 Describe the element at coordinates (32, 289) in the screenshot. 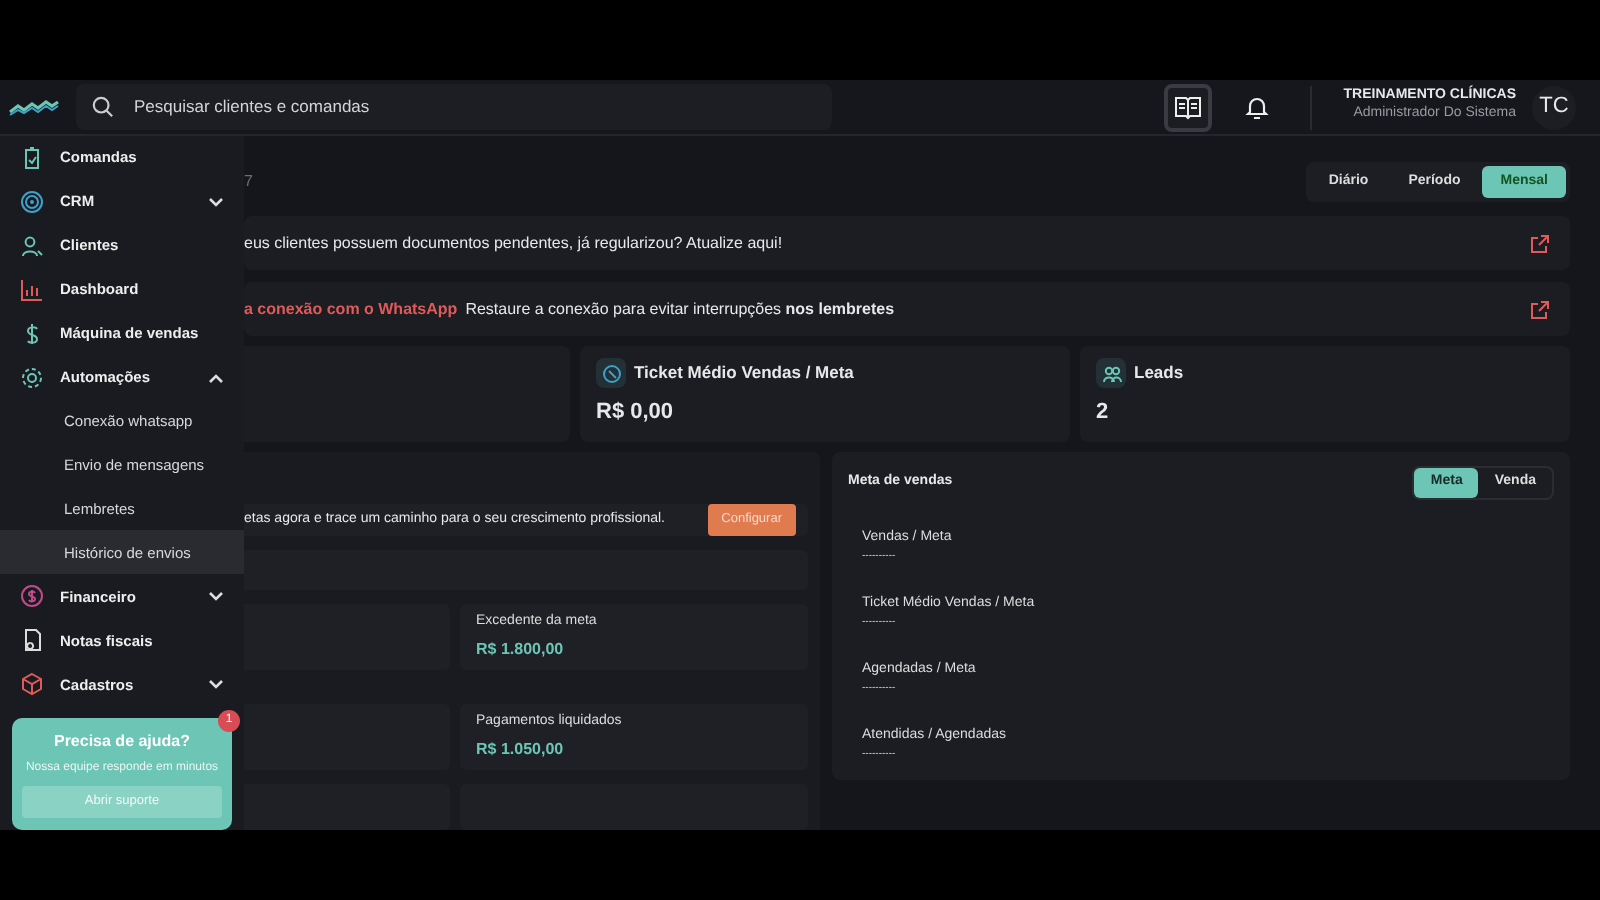

I see `chart-icon` at that location.